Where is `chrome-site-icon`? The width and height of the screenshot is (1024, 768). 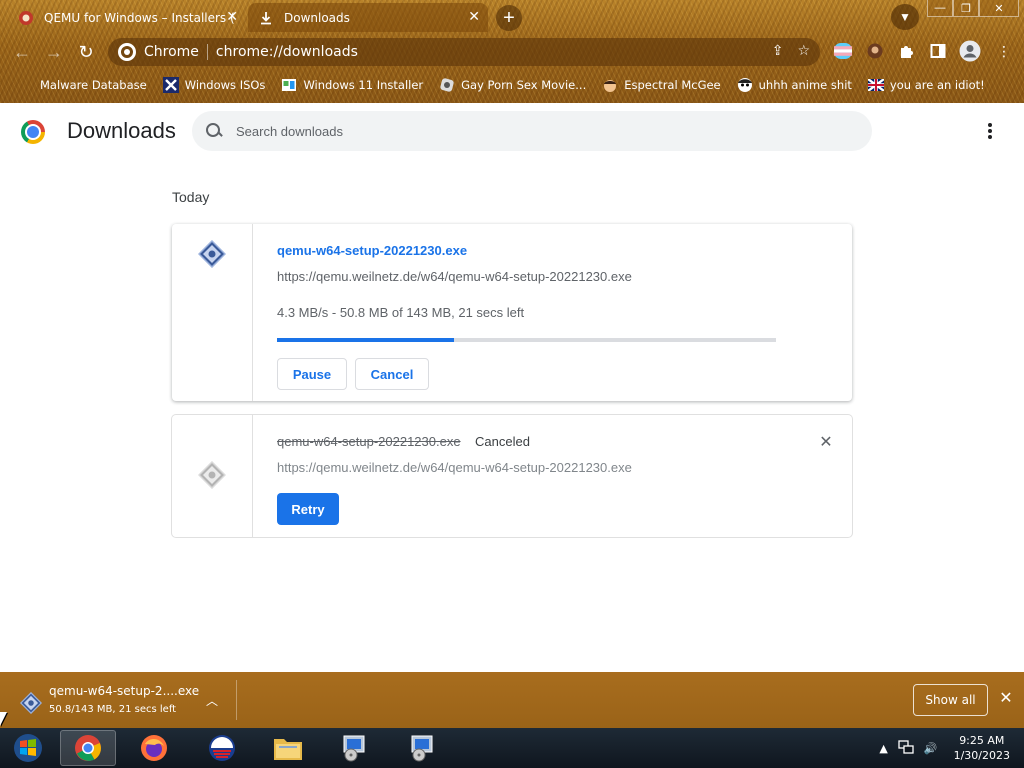 chrome-site-icon is located at coordinates (127, 52).